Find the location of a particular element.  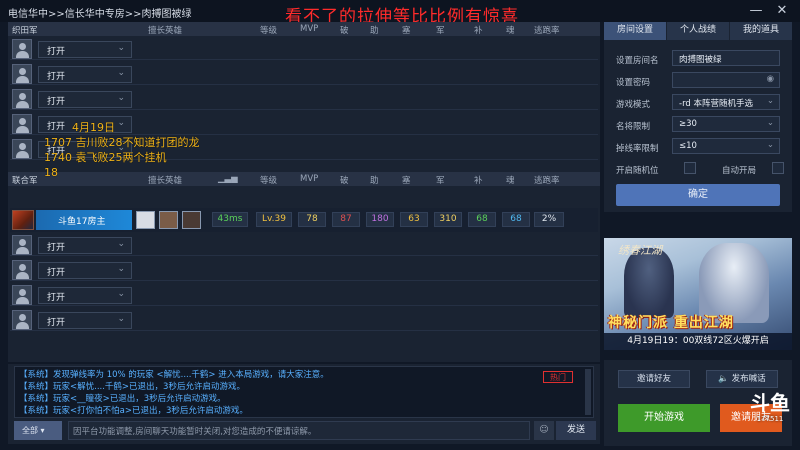

broadcast-label: 发布喊话 is located at coordinates (748, 379).